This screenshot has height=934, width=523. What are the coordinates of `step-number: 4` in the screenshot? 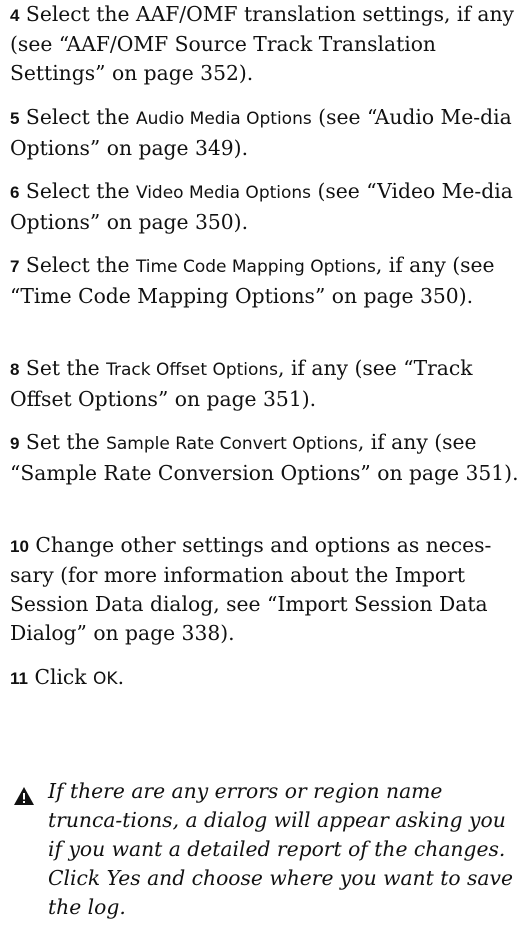 It's located at (15, 15).